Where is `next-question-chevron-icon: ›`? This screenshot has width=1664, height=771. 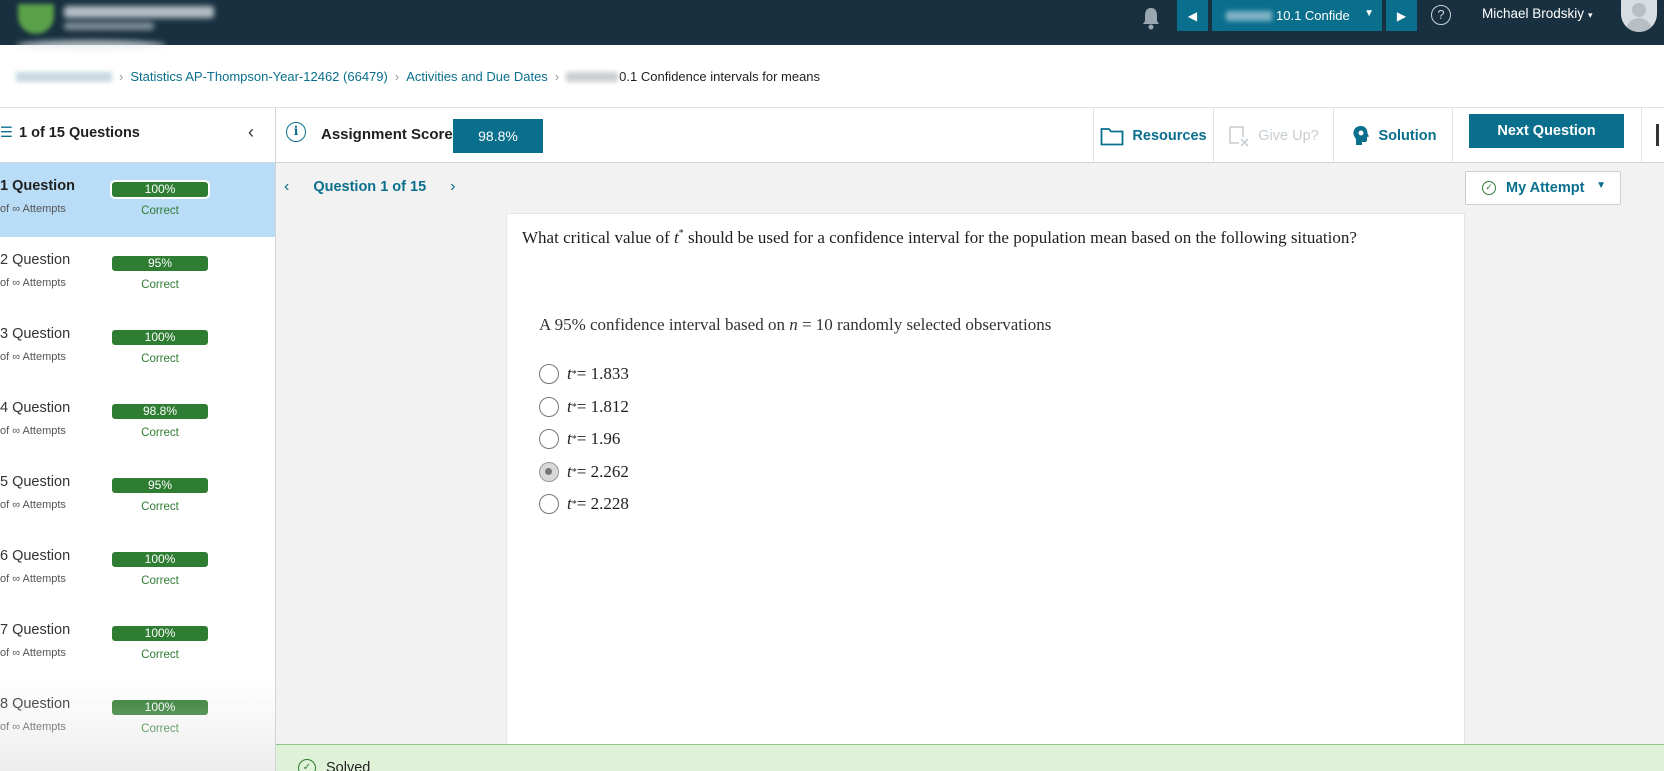
next-question-chevron-icon: › is located at coordinates (452, 187).